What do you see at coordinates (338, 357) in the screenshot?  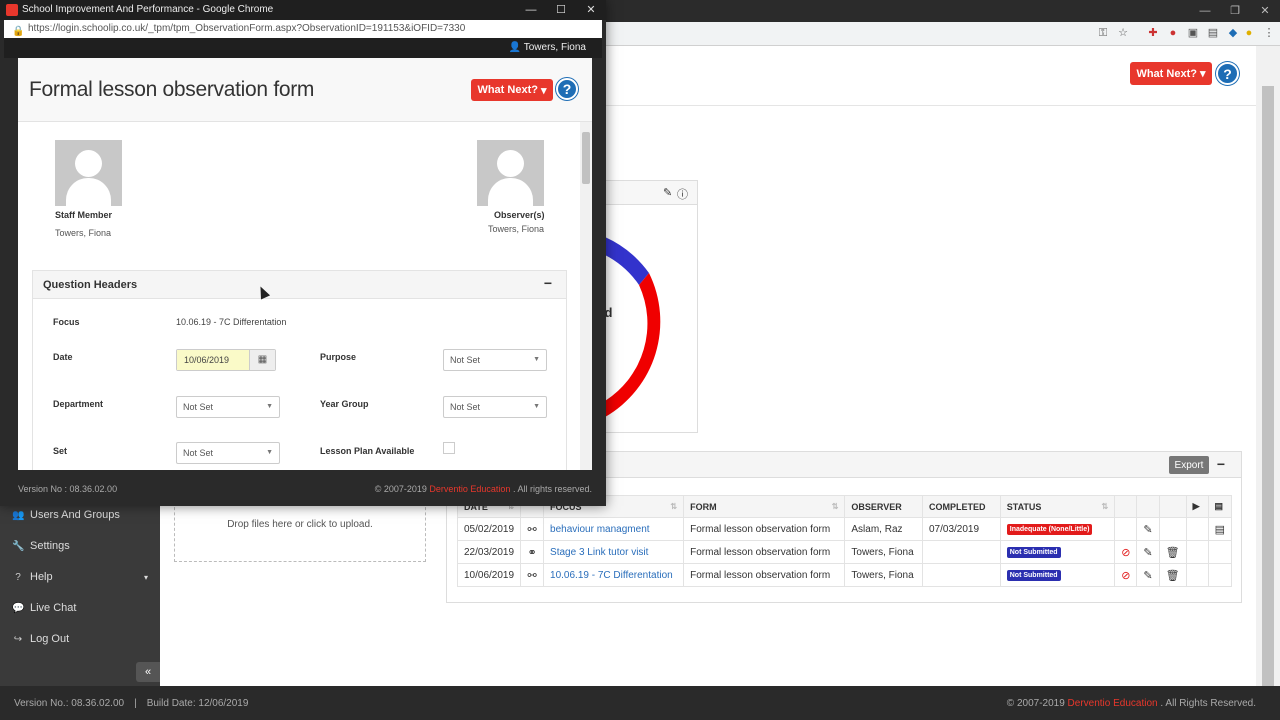 I see `purpose-label: Purpose` at bounding box center [338, 357].